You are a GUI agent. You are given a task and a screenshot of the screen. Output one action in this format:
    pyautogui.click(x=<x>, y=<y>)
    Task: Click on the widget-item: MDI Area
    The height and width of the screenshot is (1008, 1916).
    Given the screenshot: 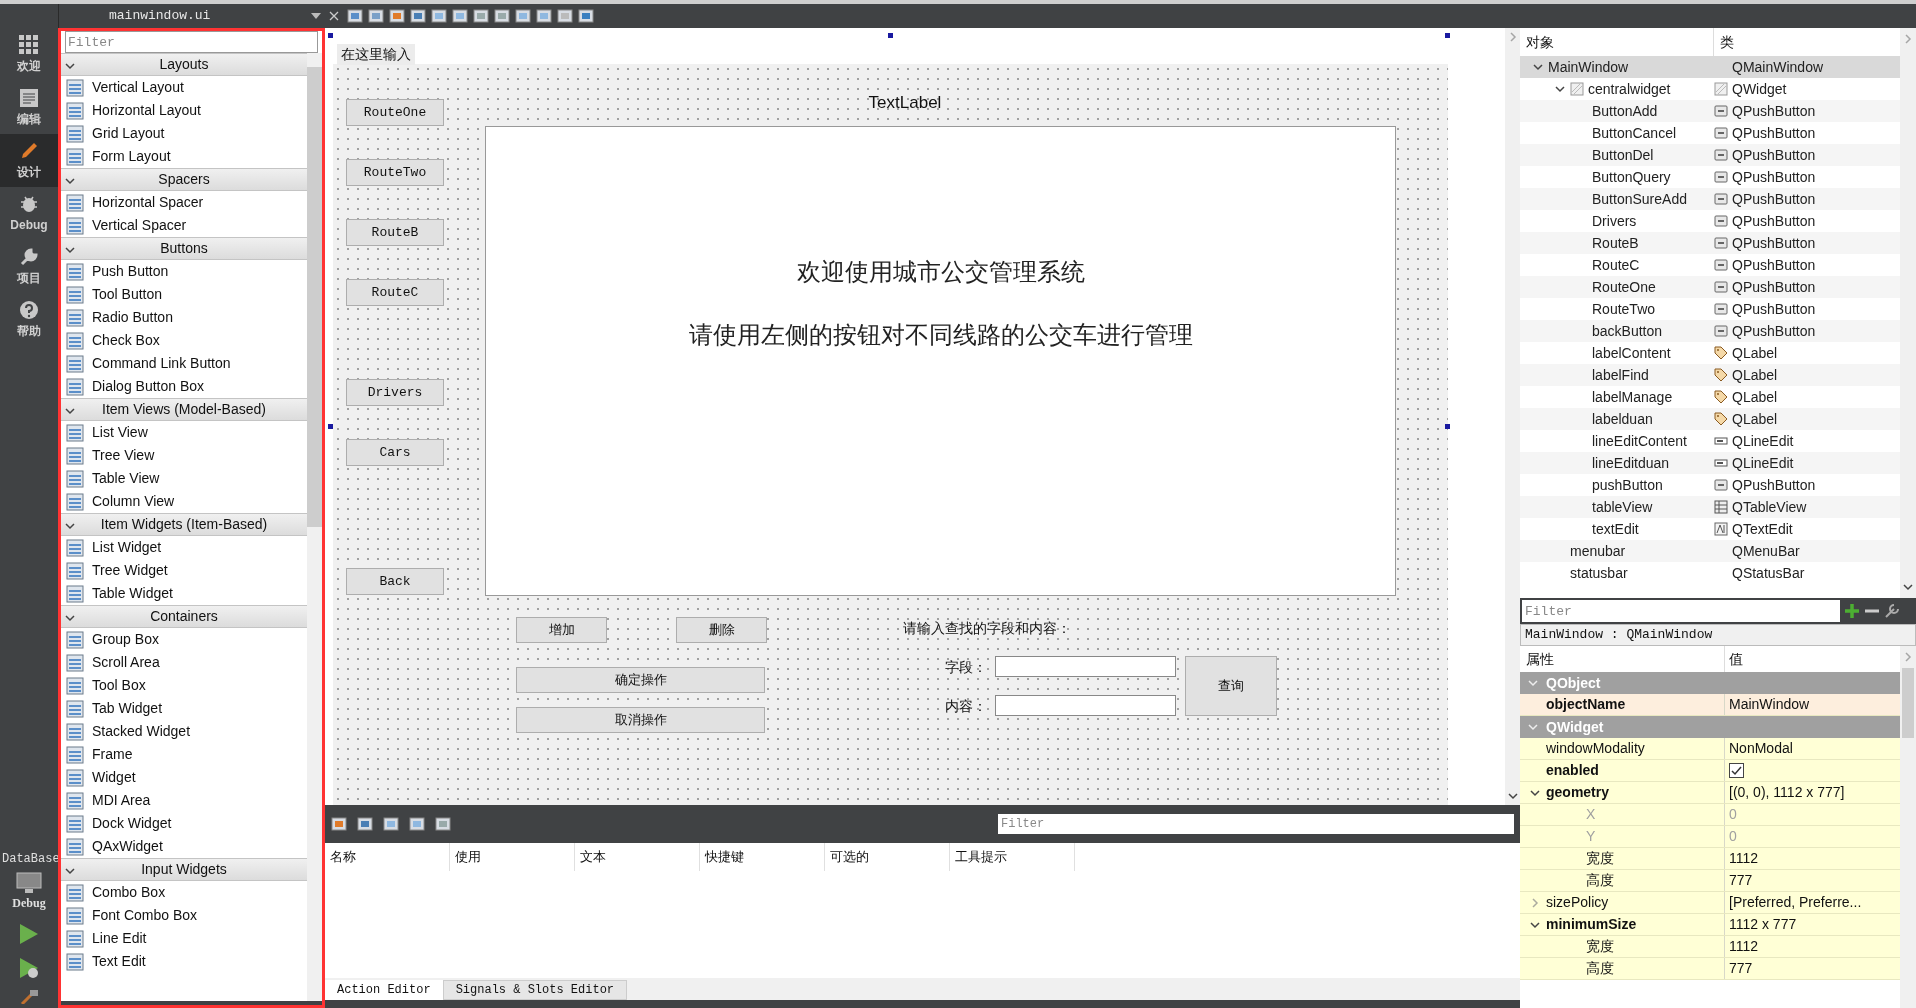 What is the action you would take?
    pyautogui.click(x=184, y=800)
    